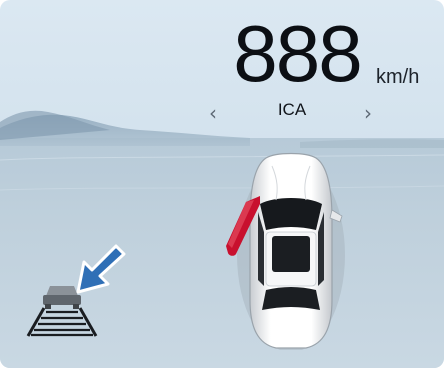 The image size is (444, 368). I want to click on chevron-left-icon: ‹, so click(213, 113).